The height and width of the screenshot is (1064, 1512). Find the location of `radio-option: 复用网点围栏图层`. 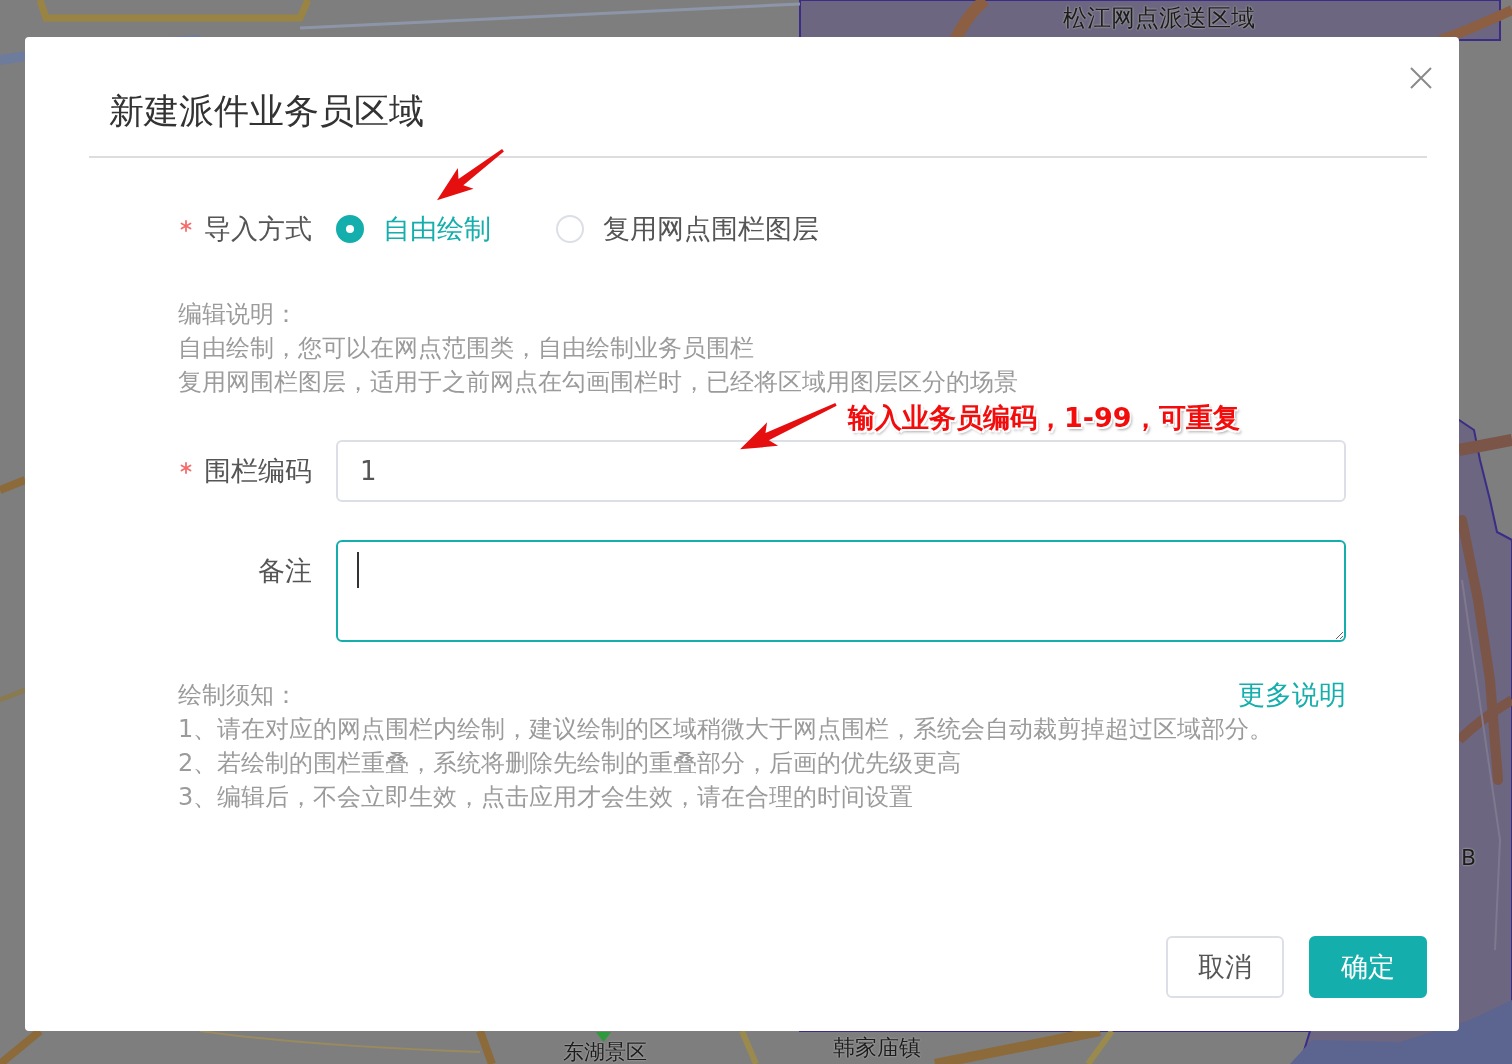

radio-option: 复用网点围栏图层 is located at coordinates (687, 229).